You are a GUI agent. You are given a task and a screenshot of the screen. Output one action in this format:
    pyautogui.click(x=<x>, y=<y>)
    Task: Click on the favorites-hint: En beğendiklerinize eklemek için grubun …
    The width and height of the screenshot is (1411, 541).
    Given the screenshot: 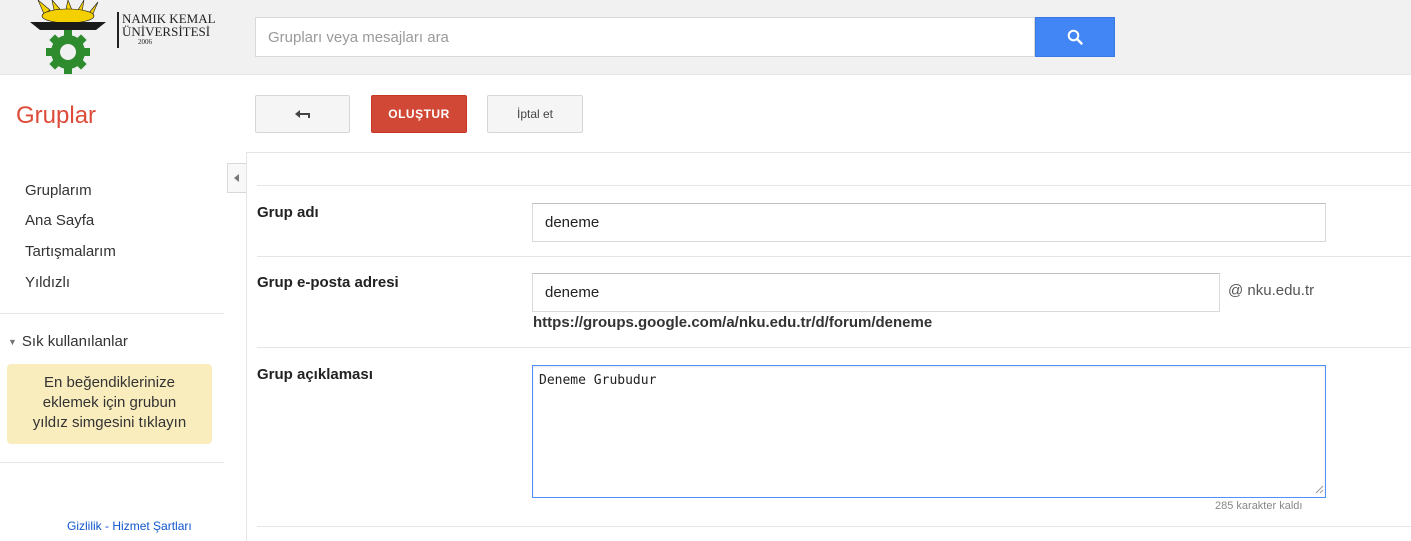 What is the action you would take?
    pyautogui.click(x=109, y=404)
    